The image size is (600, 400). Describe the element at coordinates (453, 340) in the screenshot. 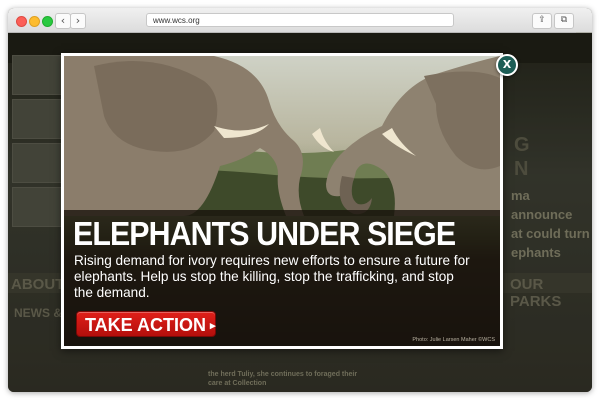

I see `photo-credit: Photo: Julie Larsen Maher ©WCS` at that location.